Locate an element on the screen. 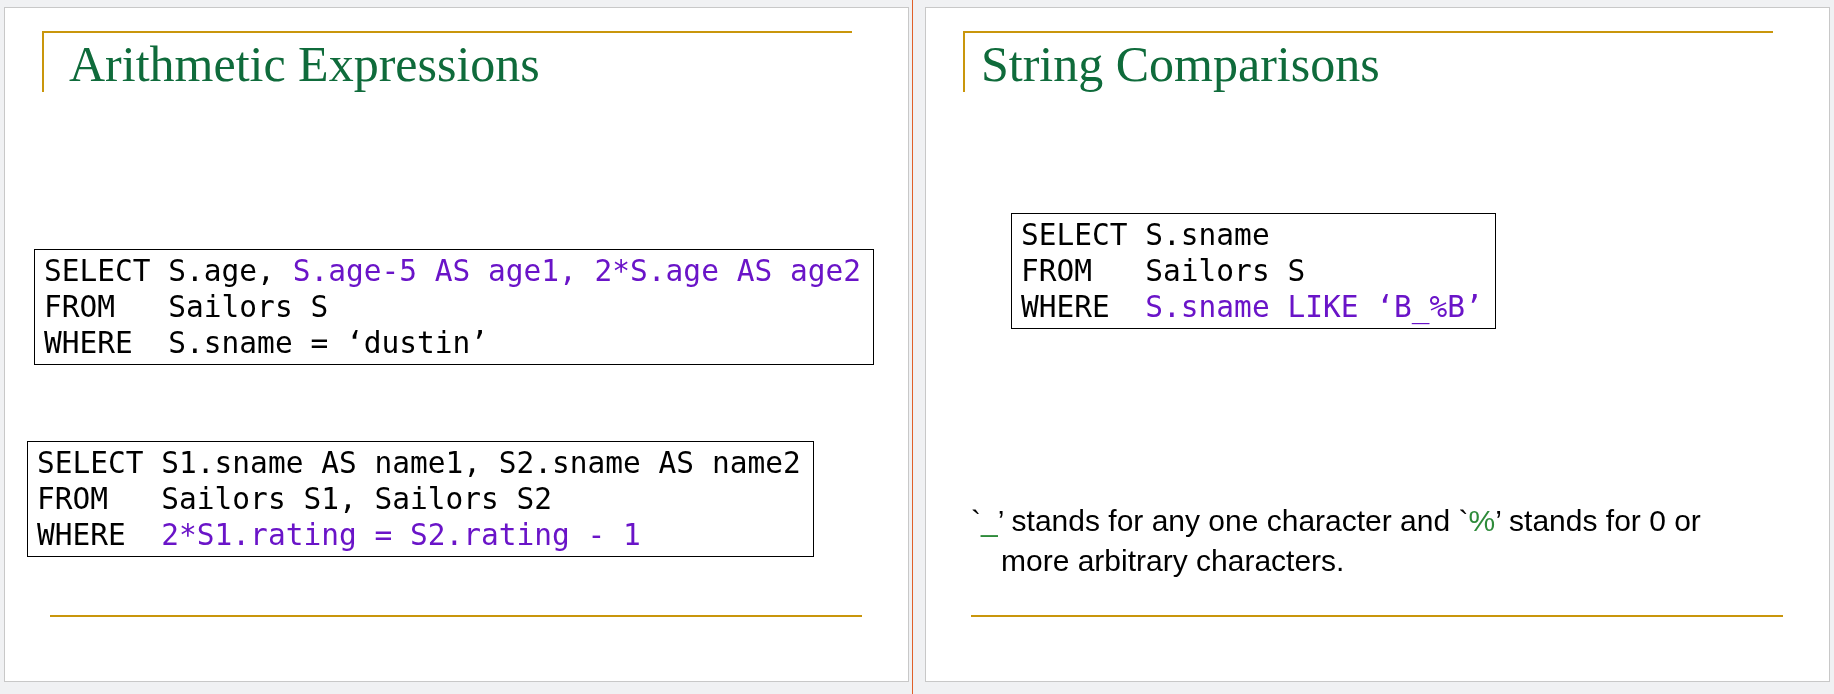  code-line: WHERE 2*S1.rating = S2.rating - 1 is located at coordinates (339, 535).